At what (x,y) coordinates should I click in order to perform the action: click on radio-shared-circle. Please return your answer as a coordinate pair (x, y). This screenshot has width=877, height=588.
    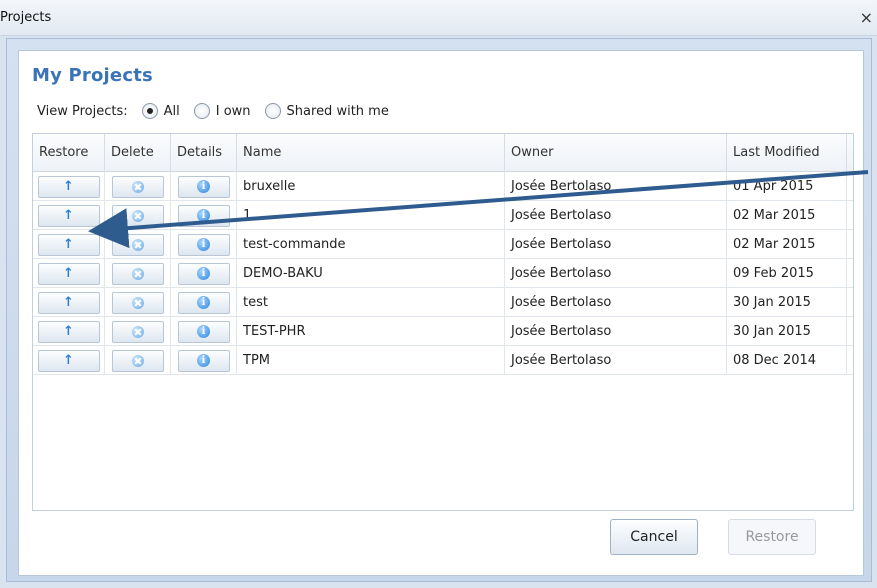
    Looking at the image, I should click on (272, 111).